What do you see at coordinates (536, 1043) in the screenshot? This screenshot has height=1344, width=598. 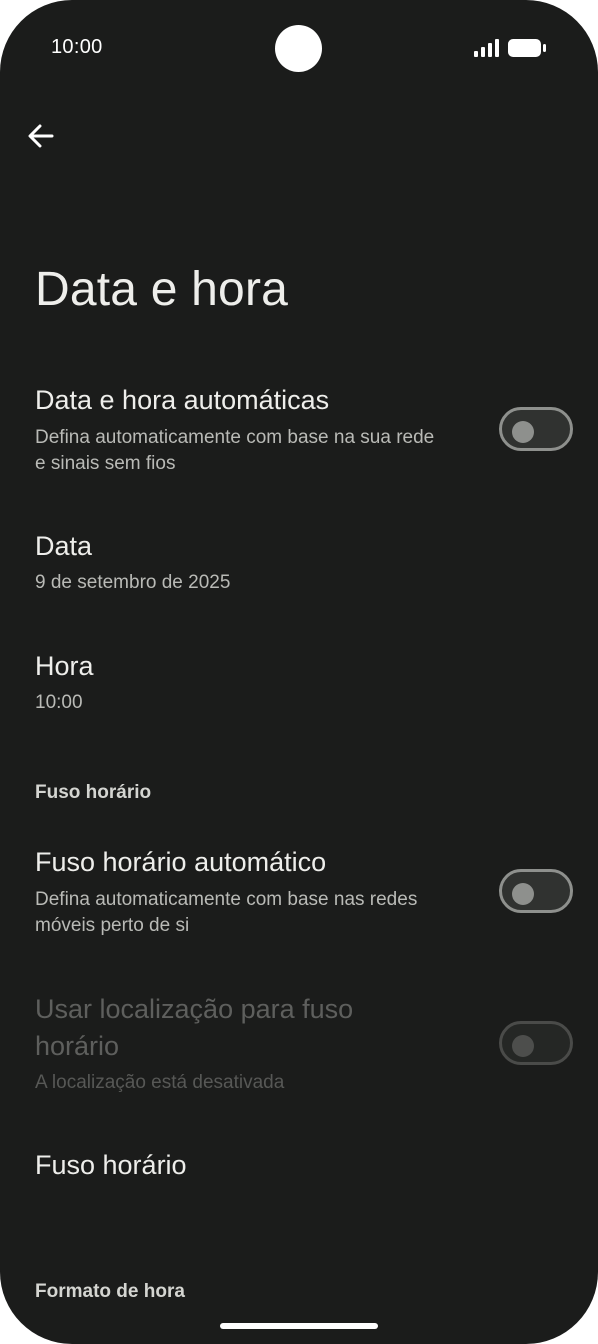 I see `use-location-toggle` at bounding box center [536, 1043].